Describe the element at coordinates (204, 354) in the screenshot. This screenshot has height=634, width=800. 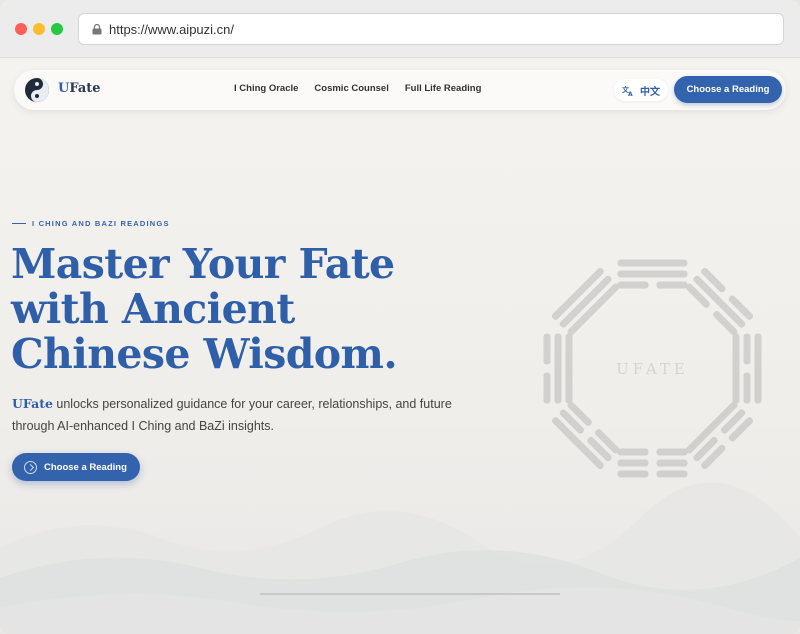
I see `hero-title-line-3: Chinese Wisdom.` at that location.